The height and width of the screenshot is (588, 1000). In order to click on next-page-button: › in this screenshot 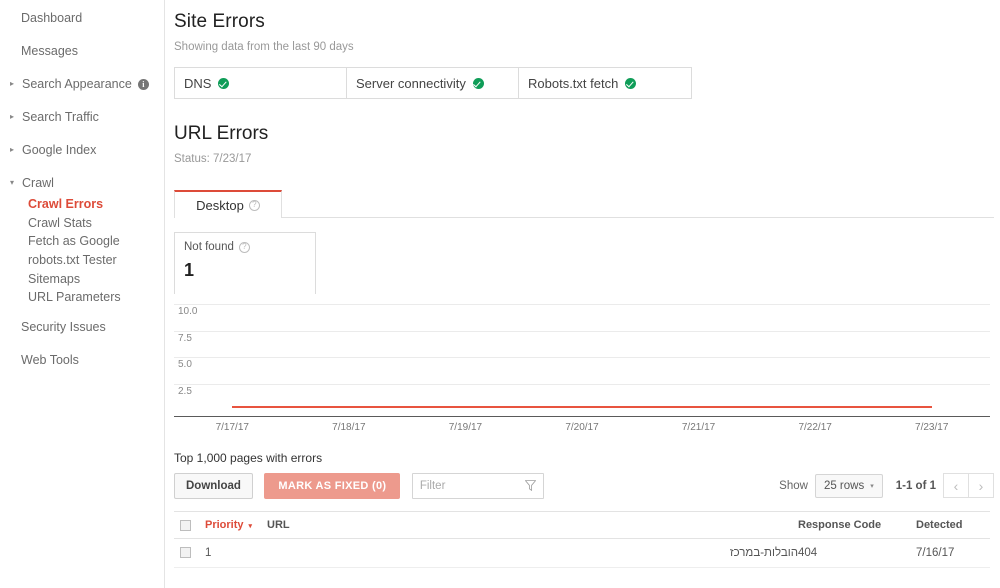, I will do `click(981, 485)`.